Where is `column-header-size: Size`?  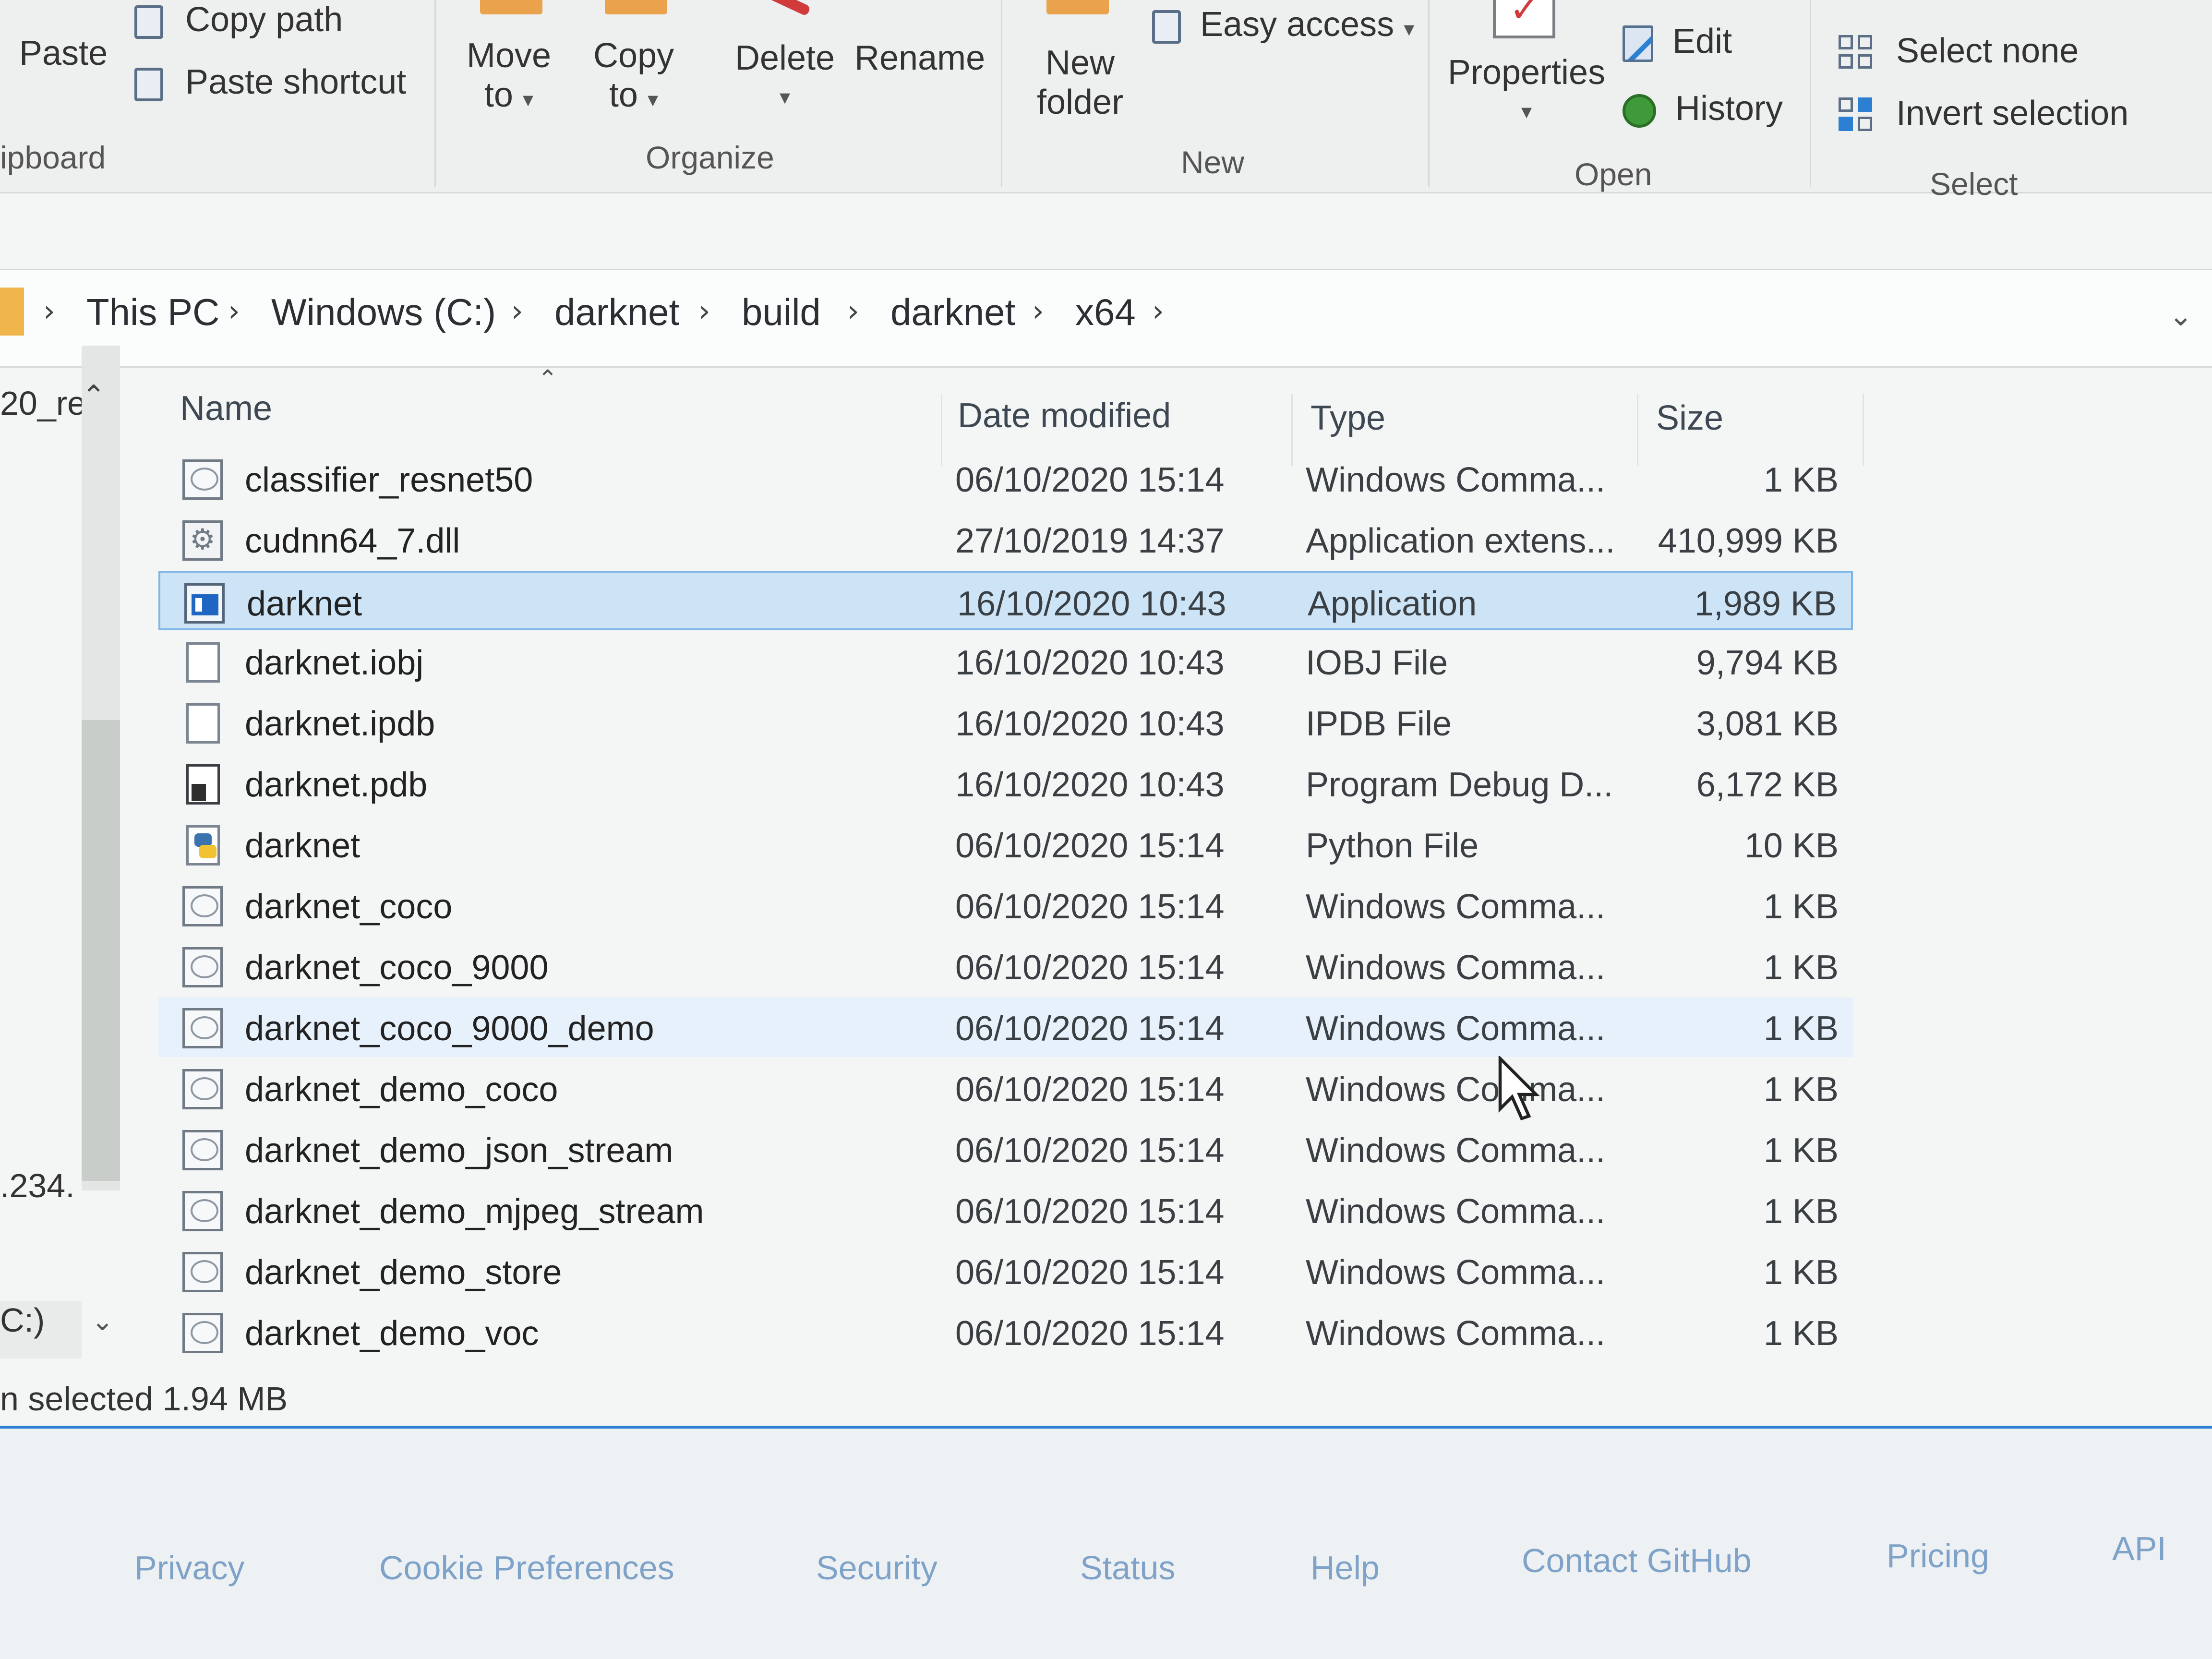 column-header-size: Size is located at coordinates (1690, 418).